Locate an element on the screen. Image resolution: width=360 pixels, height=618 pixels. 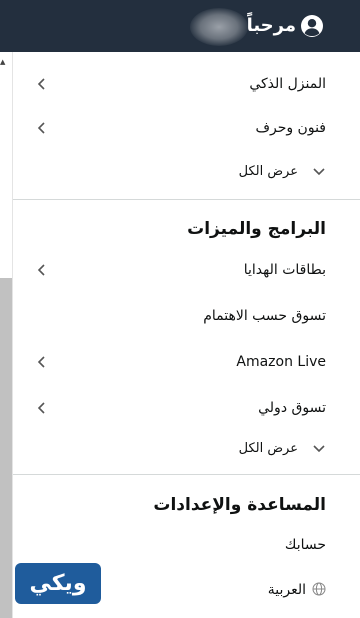
menu-item-label: تسوق دولي is located at coordinates (292, 408).